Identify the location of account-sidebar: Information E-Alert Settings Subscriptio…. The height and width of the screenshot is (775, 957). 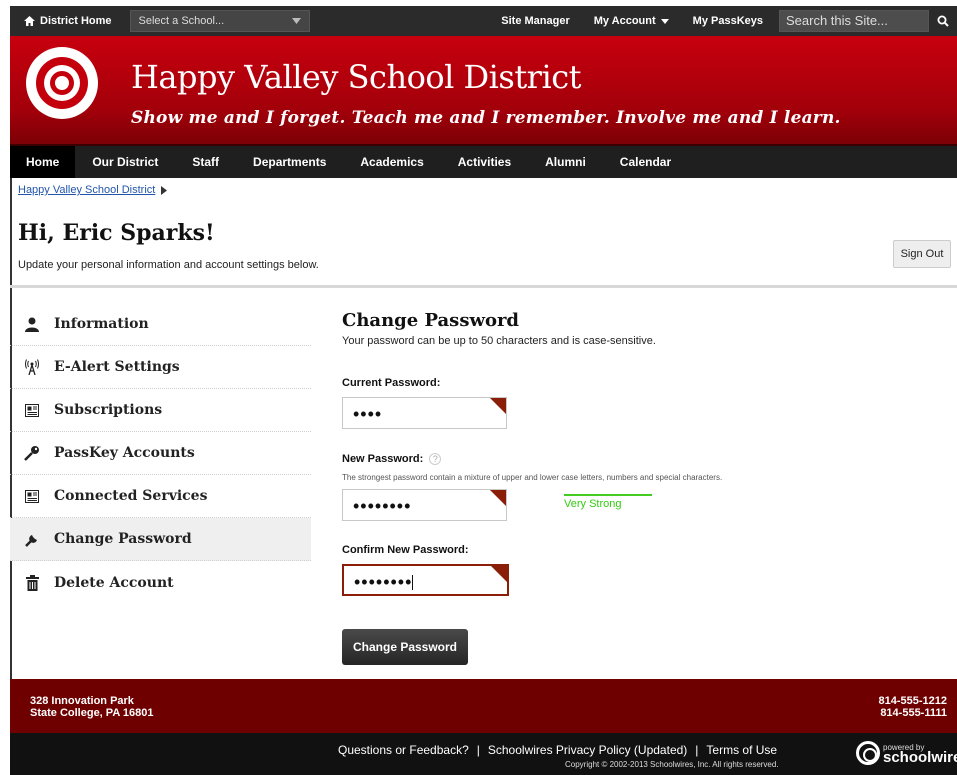
(160, 453).